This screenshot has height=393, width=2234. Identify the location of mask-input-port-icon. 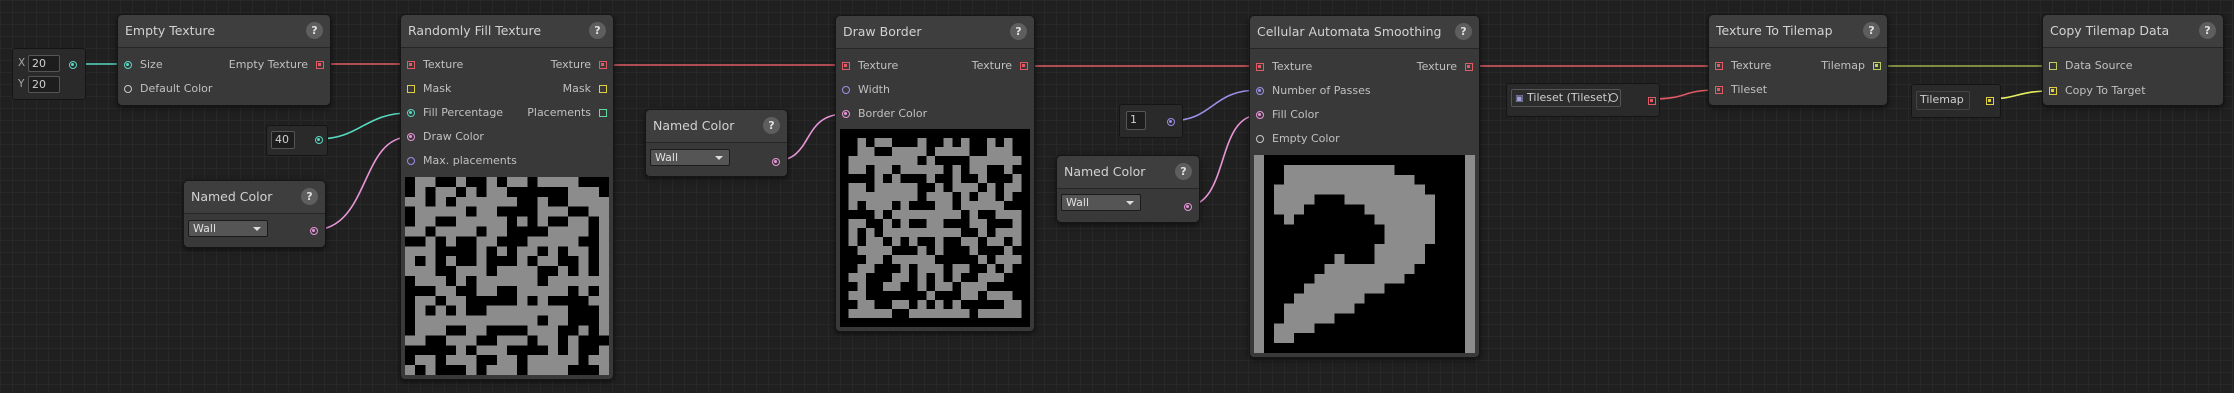
(411, 89).